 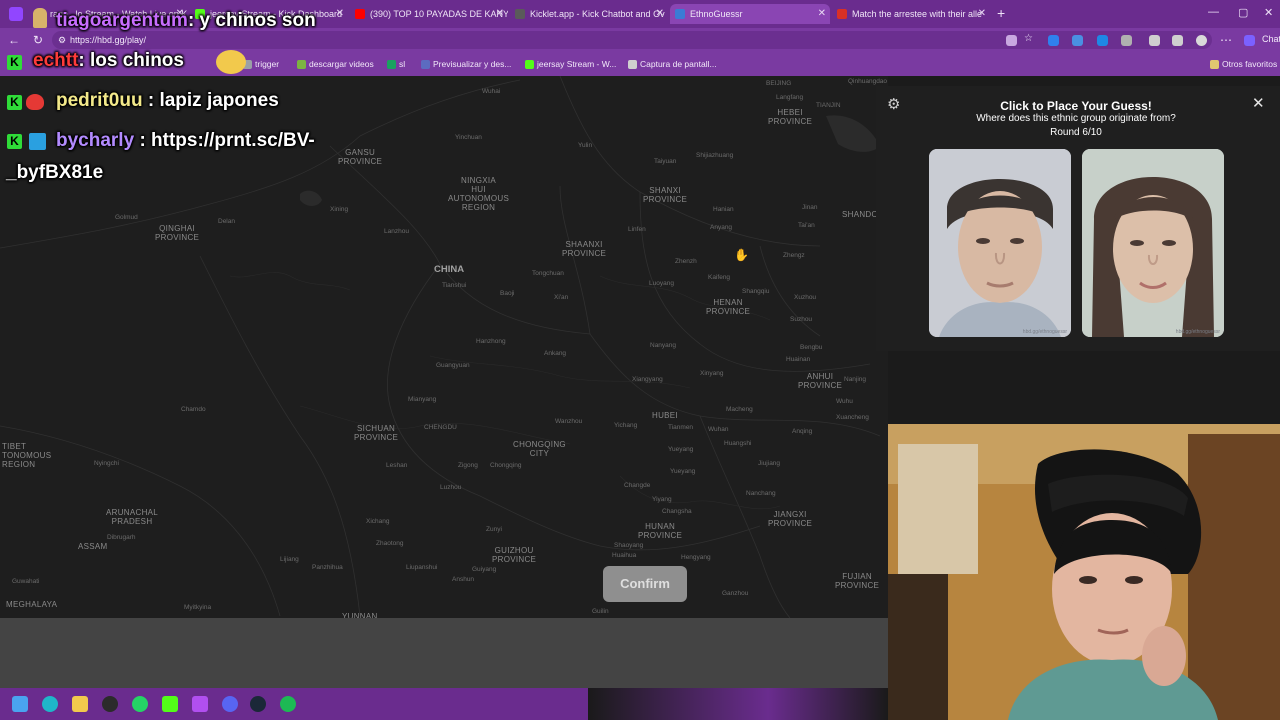 I want to click on extension-gear-icon, so click(x=1126, y=40).